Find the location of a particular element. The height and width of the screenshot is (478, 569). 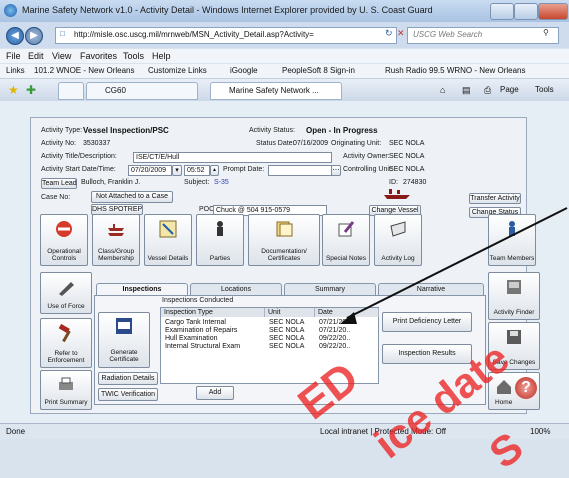

close-button is located at coordinates (553, 11).